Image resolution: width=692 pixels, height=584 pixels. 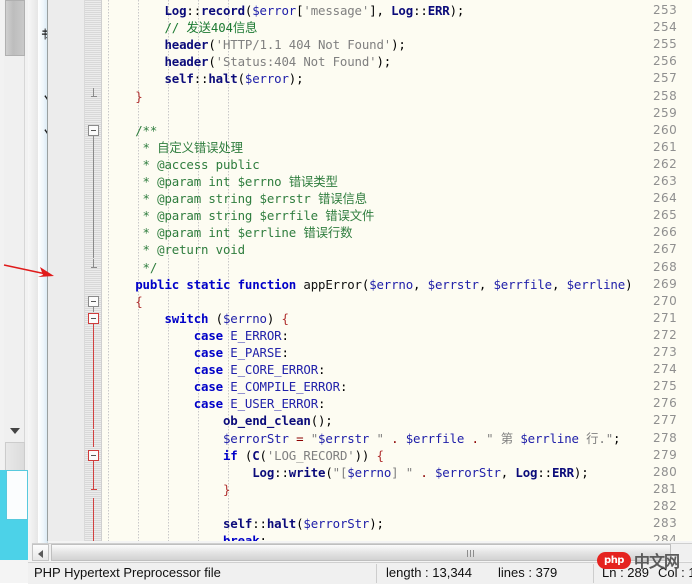 I want to click on code-text: * @return void, so click(x=175, y=249).